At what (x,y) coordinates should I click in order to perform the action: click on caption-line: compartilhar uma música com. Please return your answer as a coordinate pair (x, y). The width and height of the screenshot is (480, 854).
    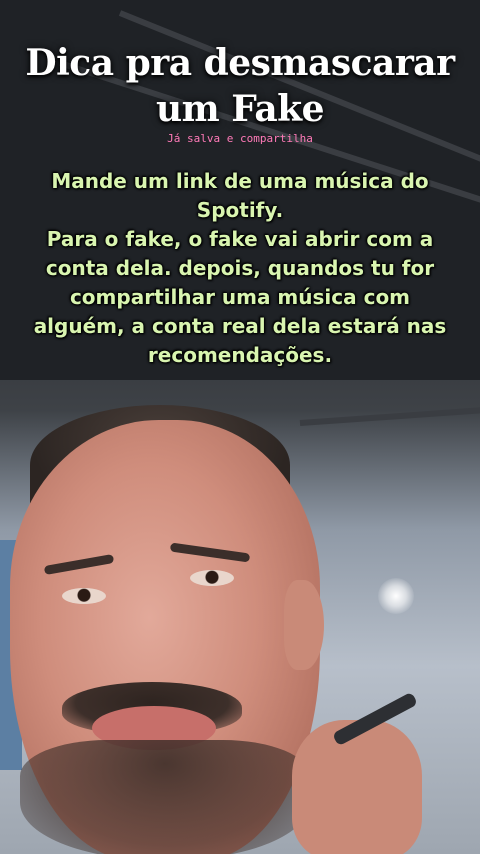
    Looking at the image, I should click on (240, 297).